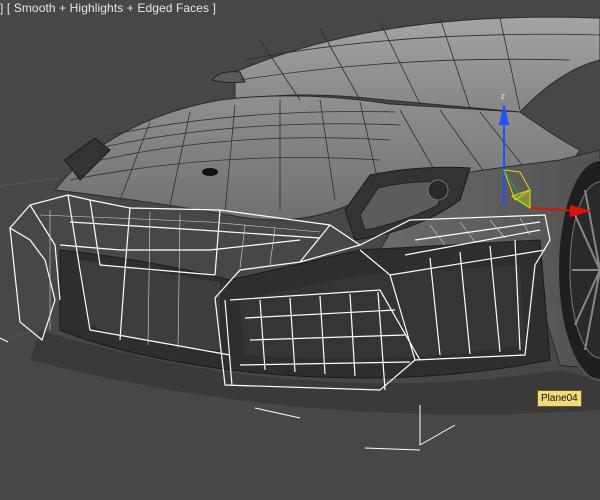 Image resolution: width=600 pixels, height=500 pixels. Describe the element at coordinates (210, 172) in the screenshot. I see `car-emblem` at that location.